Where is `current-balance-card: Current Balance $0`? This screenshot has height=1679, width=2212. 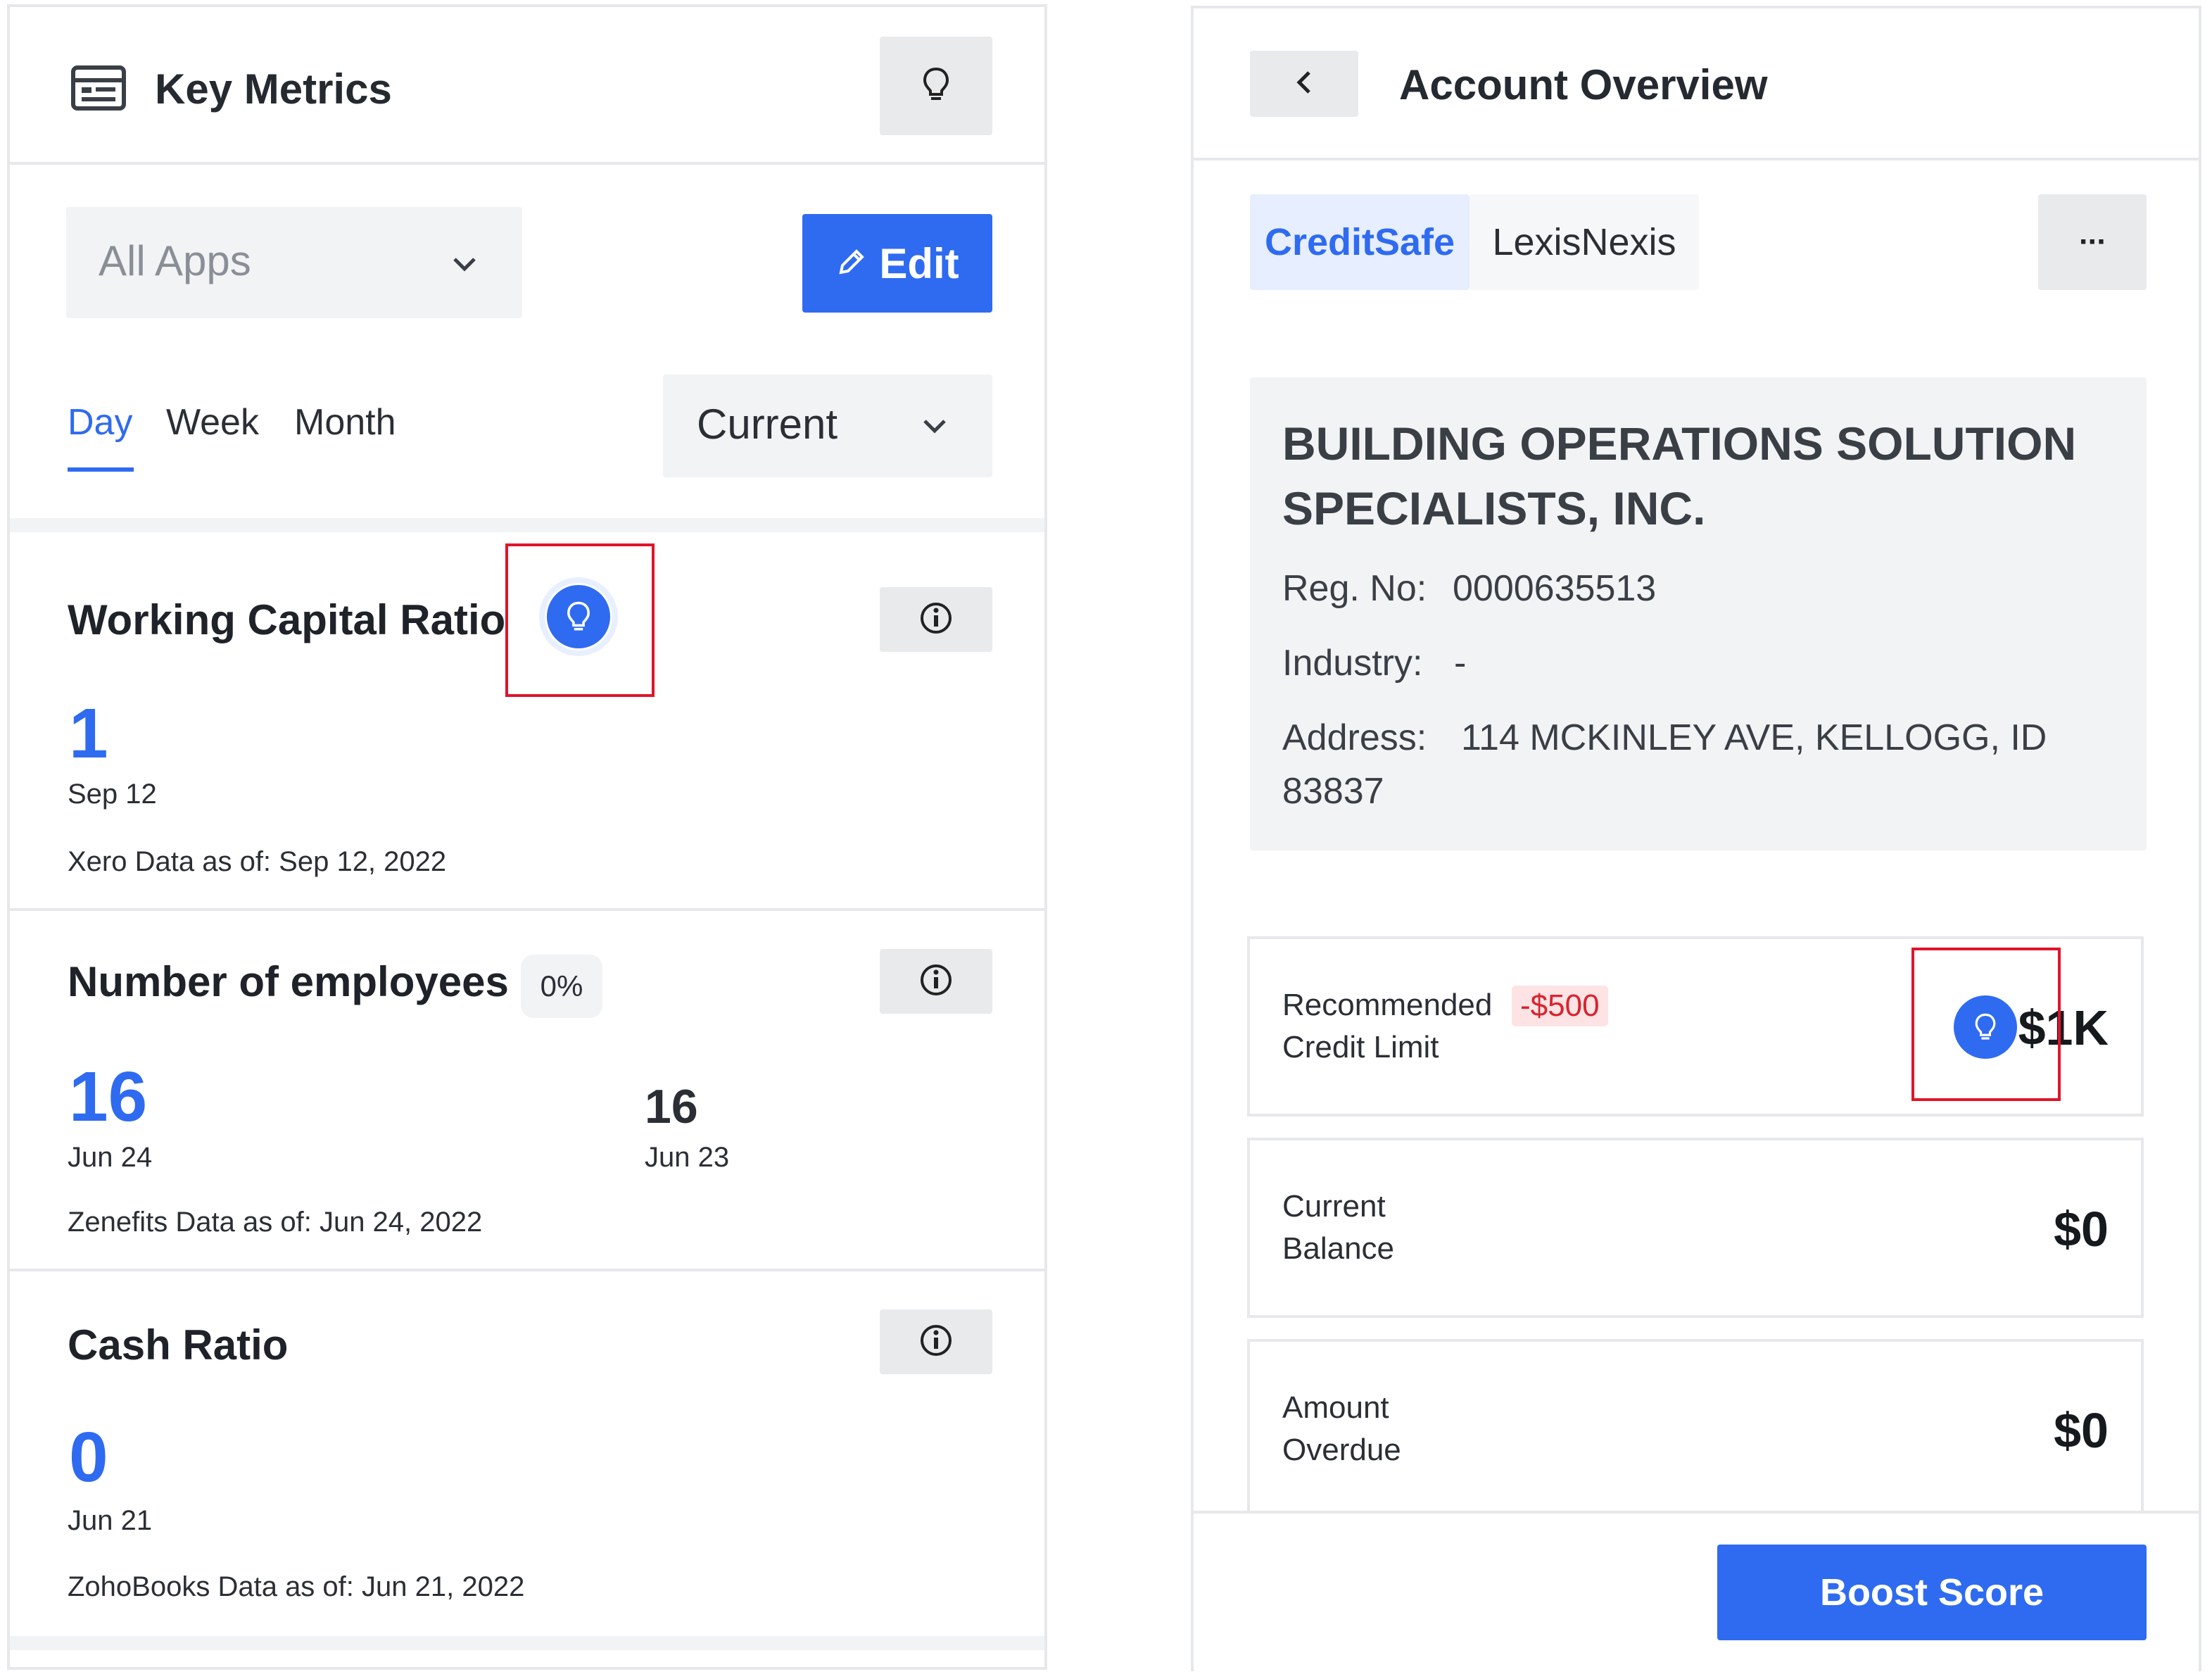
current-balance-card: Current Balance $0 is located at coordinates (1696, 1228).